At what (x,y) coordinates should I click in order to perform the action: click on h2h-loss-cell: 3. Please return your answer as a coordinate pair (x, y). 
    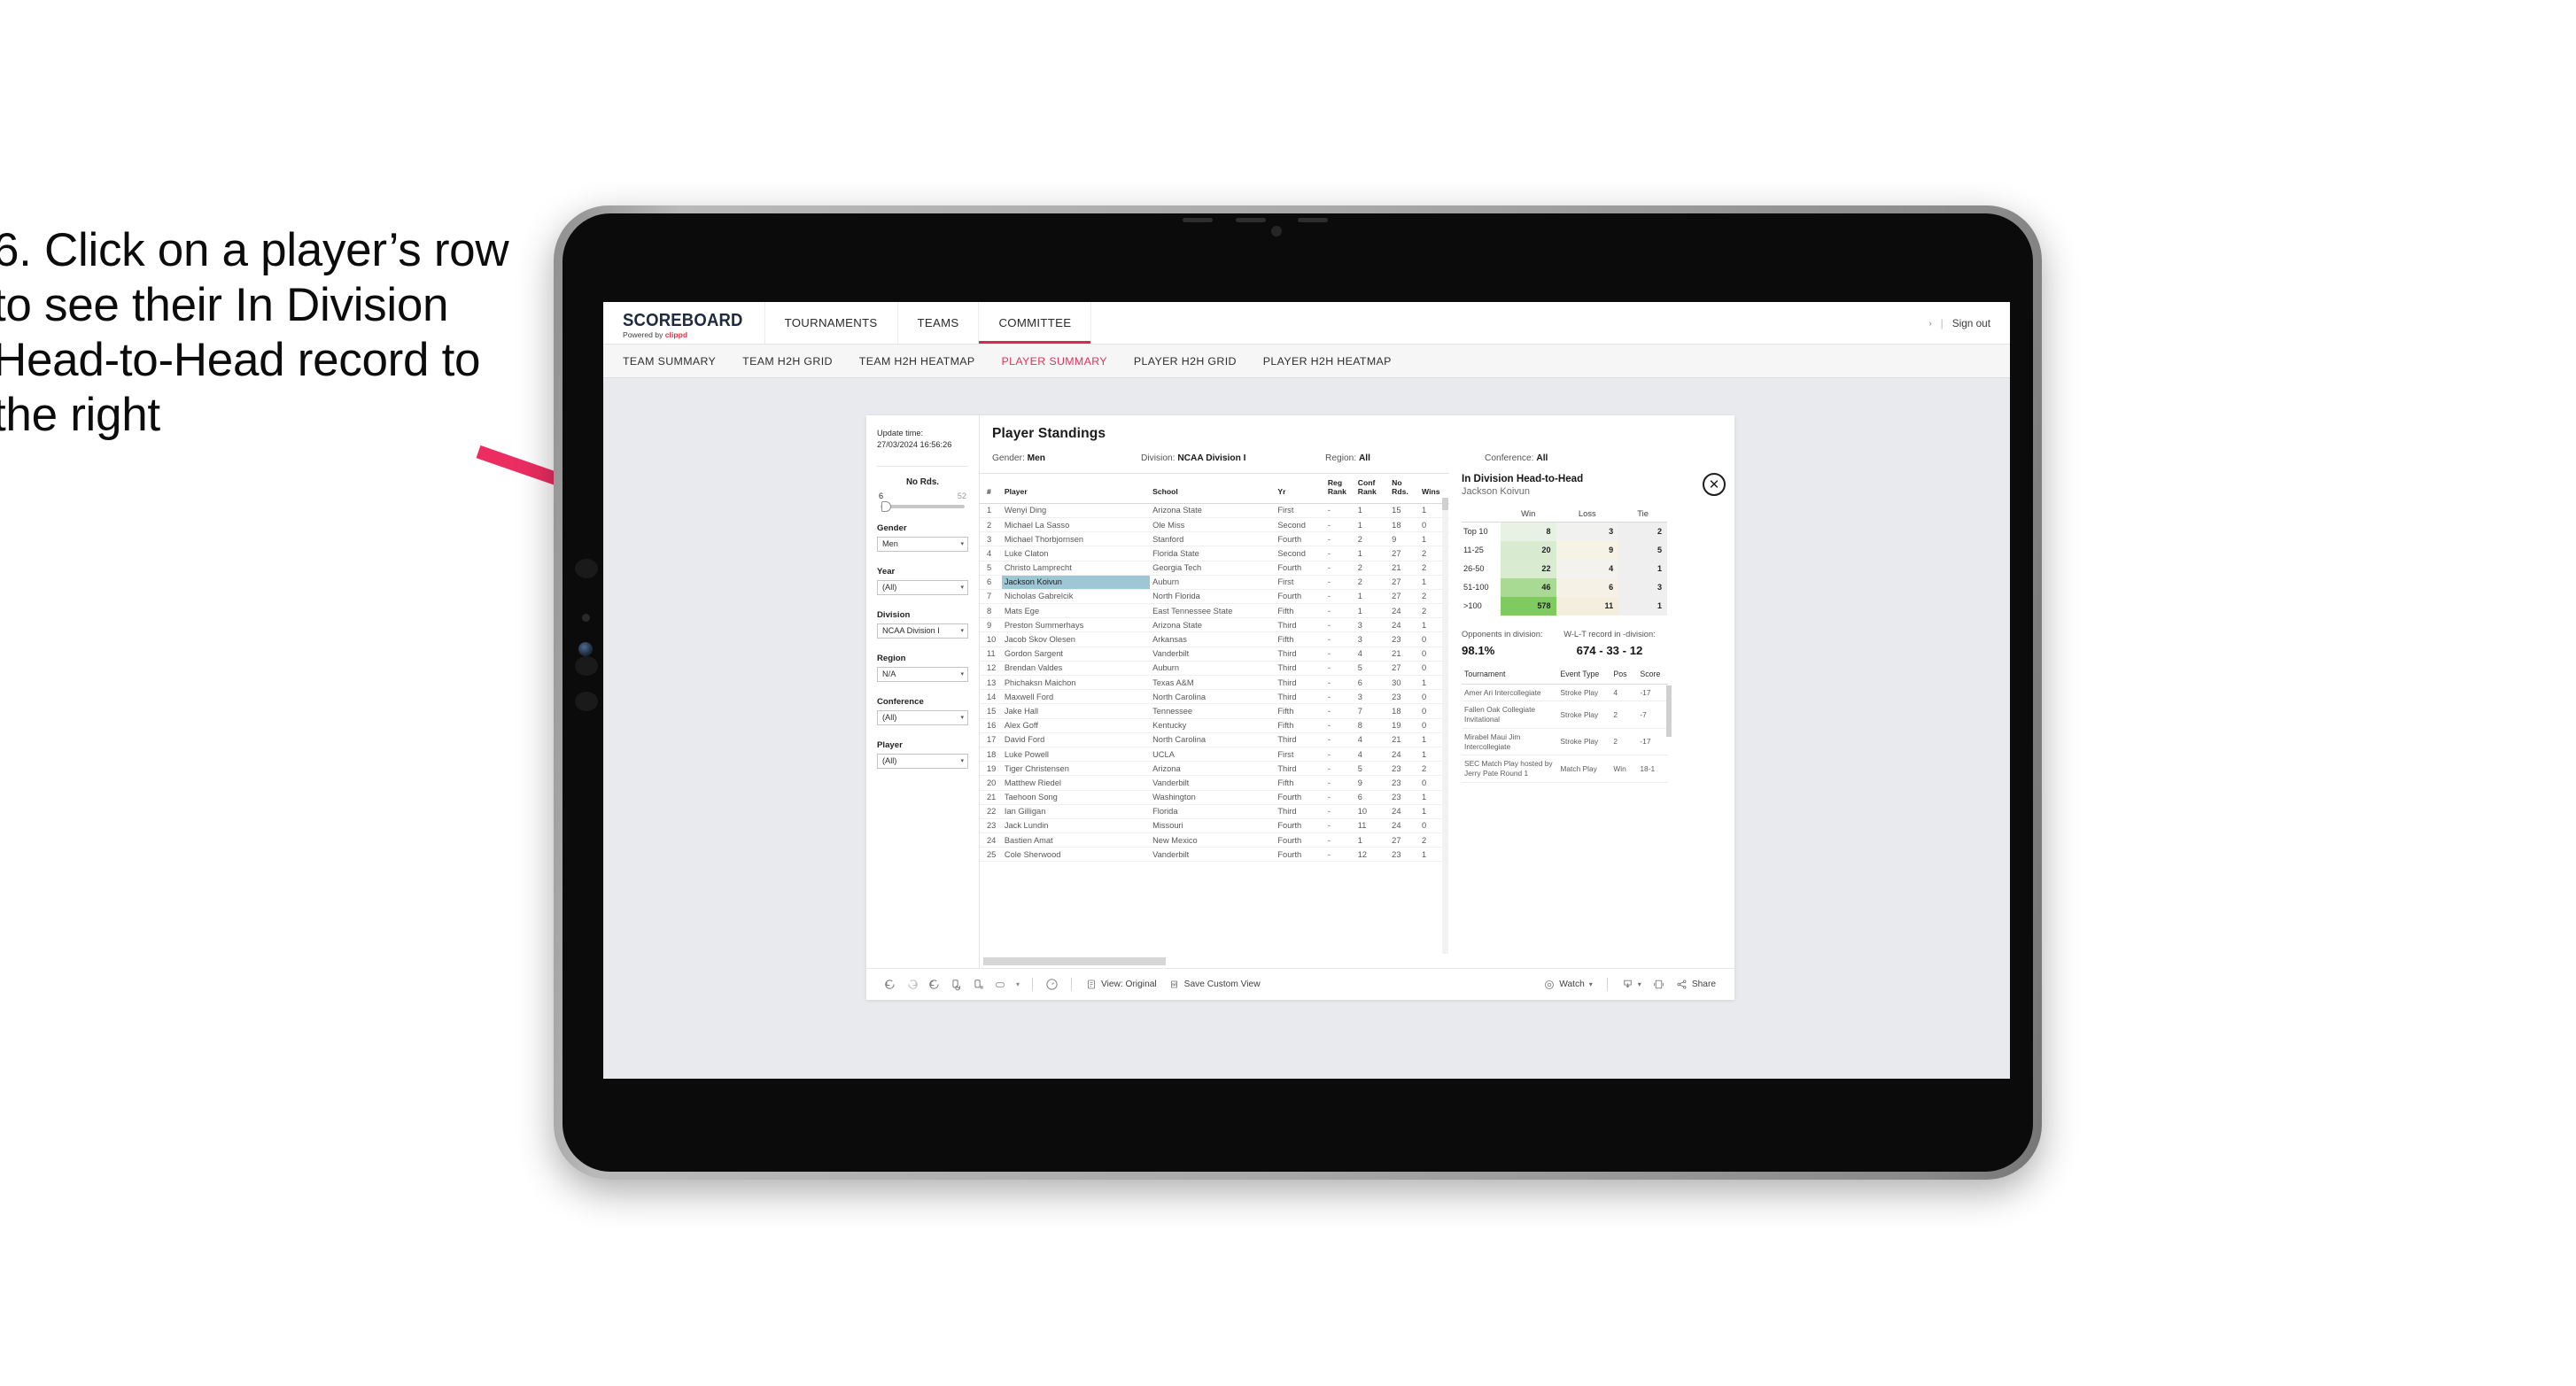
    Looking at the image, I should click on (1587, 532).